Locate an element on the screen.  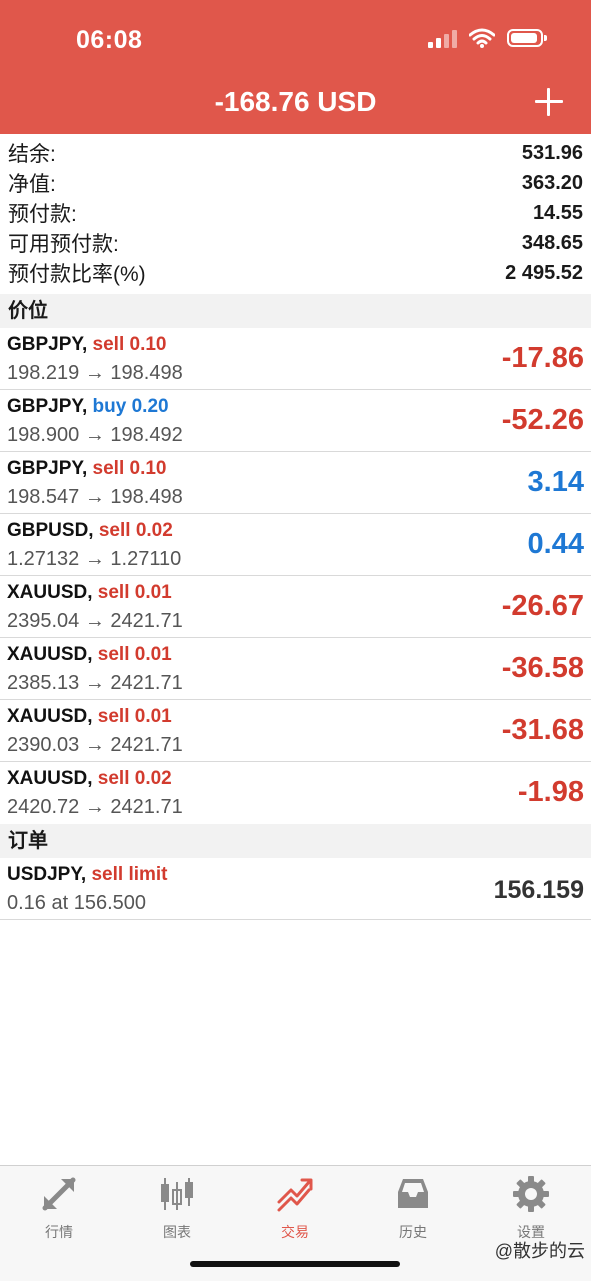
summary-value: 531.96 is located at coordinates (552, 152).